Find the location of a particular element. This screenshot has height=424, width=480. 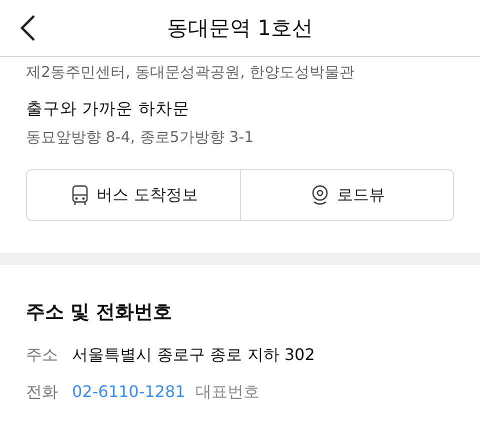

exit-stops-detail: 동묘앞방향 8-4, 종로5가방향 3-1 is located at coordinates (140, 137).